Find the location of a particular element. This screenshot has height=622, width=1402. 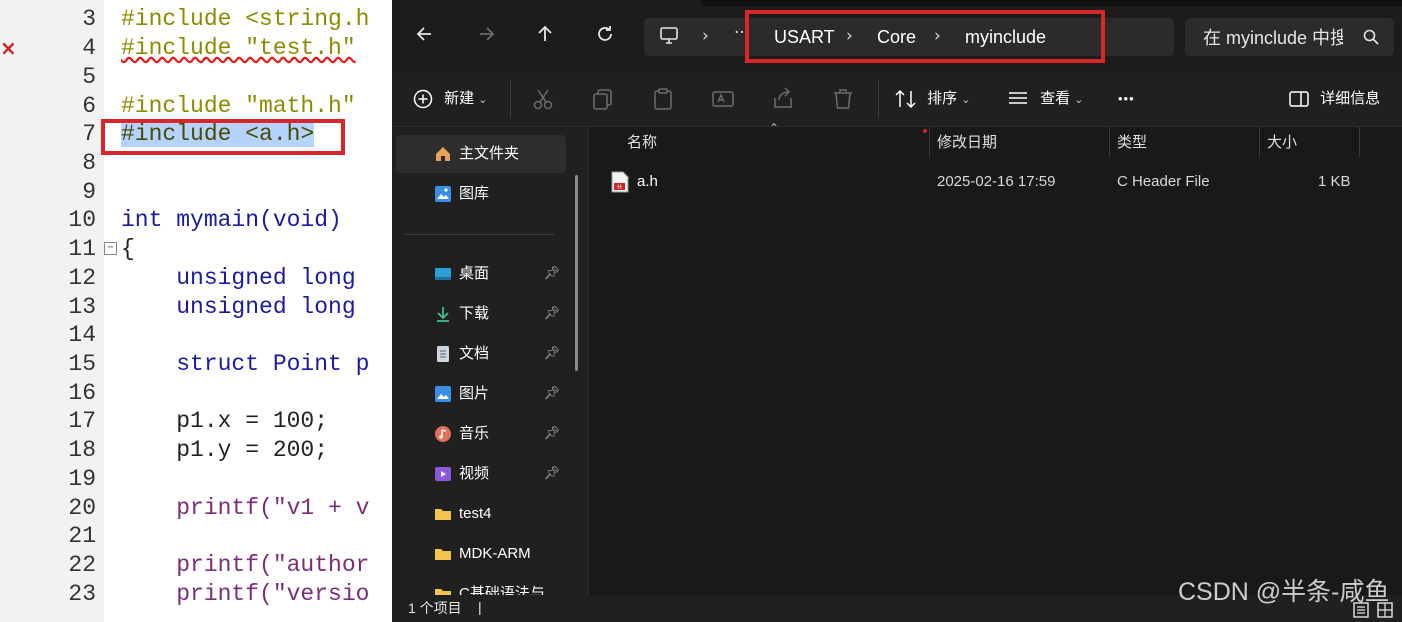

code-line: unsigned long is located at coordinates (238, 278).